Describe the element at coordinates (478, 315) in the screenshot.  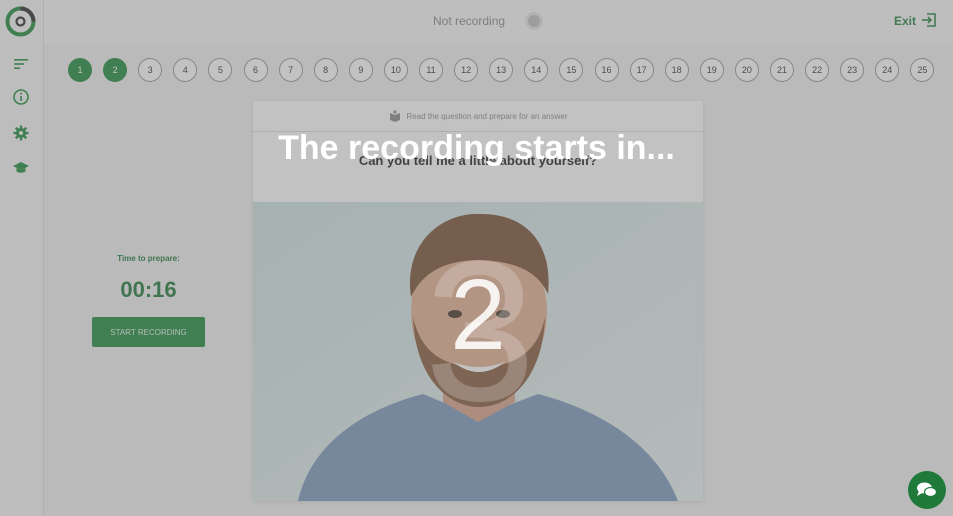
I see `countdown-number: 2` at that location.